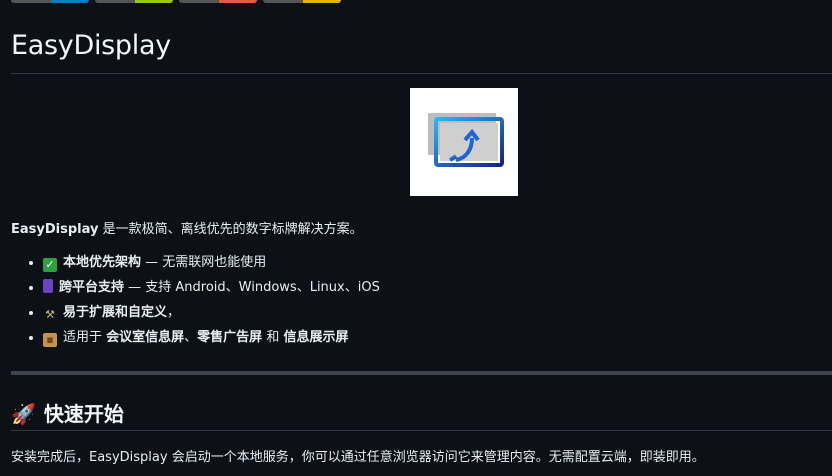 The width and height of the screenshot is (832, 476). Describe the element at coordinates (91, 45) in the screenshot. I see `page-title: EasyDisplay` at that location.